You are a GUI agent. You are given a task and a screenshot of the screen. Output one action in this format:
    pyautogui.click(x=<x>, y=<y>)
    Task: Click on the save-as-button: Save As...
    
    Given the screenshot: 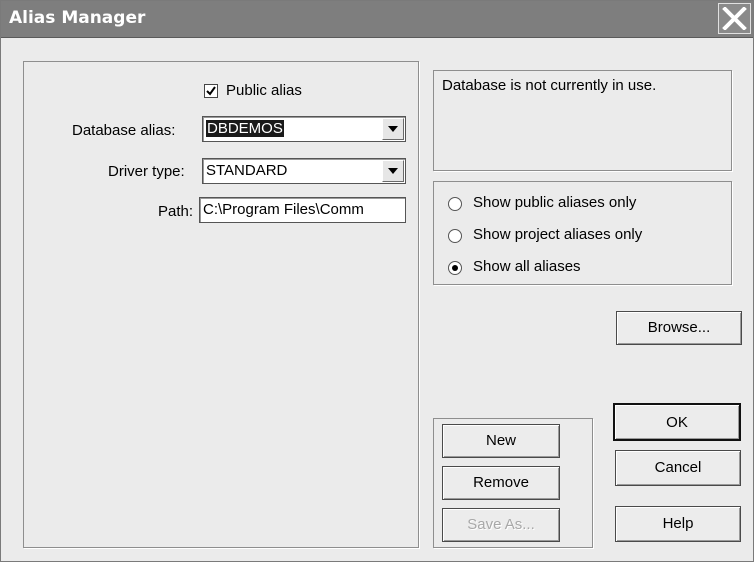 What is the action you would take?
    pyautogui.click(x=501, y=525)
    